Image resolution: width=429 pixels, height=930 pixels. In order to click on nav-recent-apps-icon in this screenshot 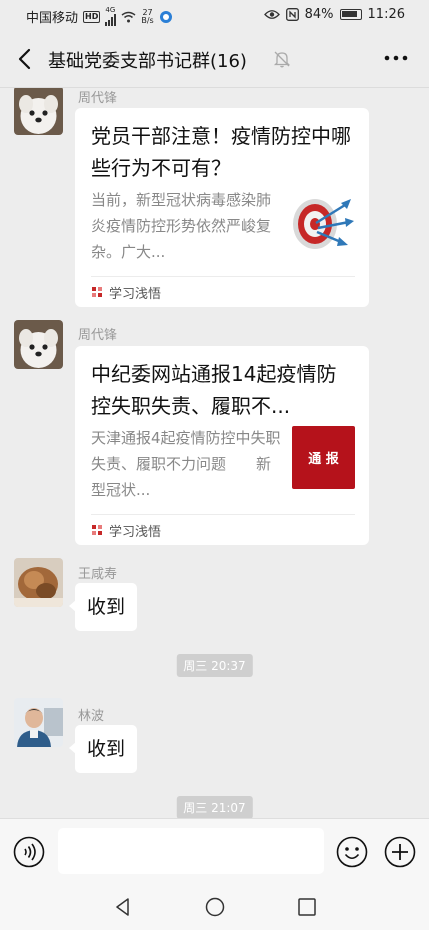, I will do `click(307, 907)`.